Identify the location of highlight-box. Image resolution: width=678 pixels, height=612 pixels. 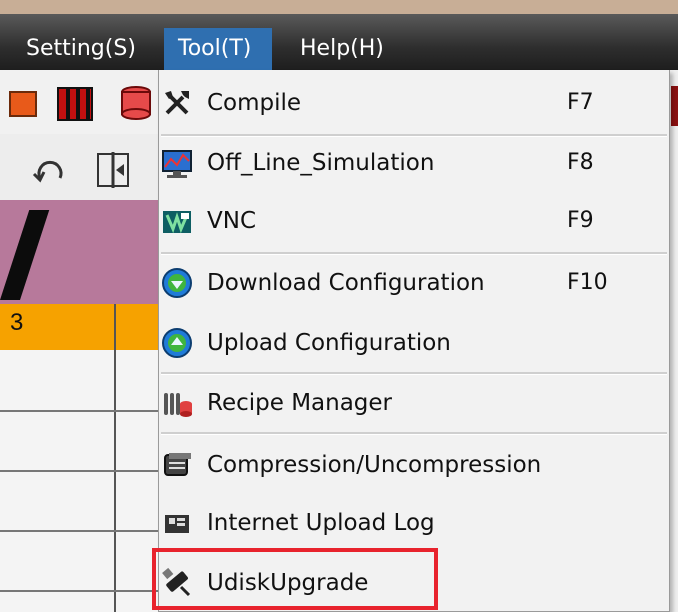
(295, 579).